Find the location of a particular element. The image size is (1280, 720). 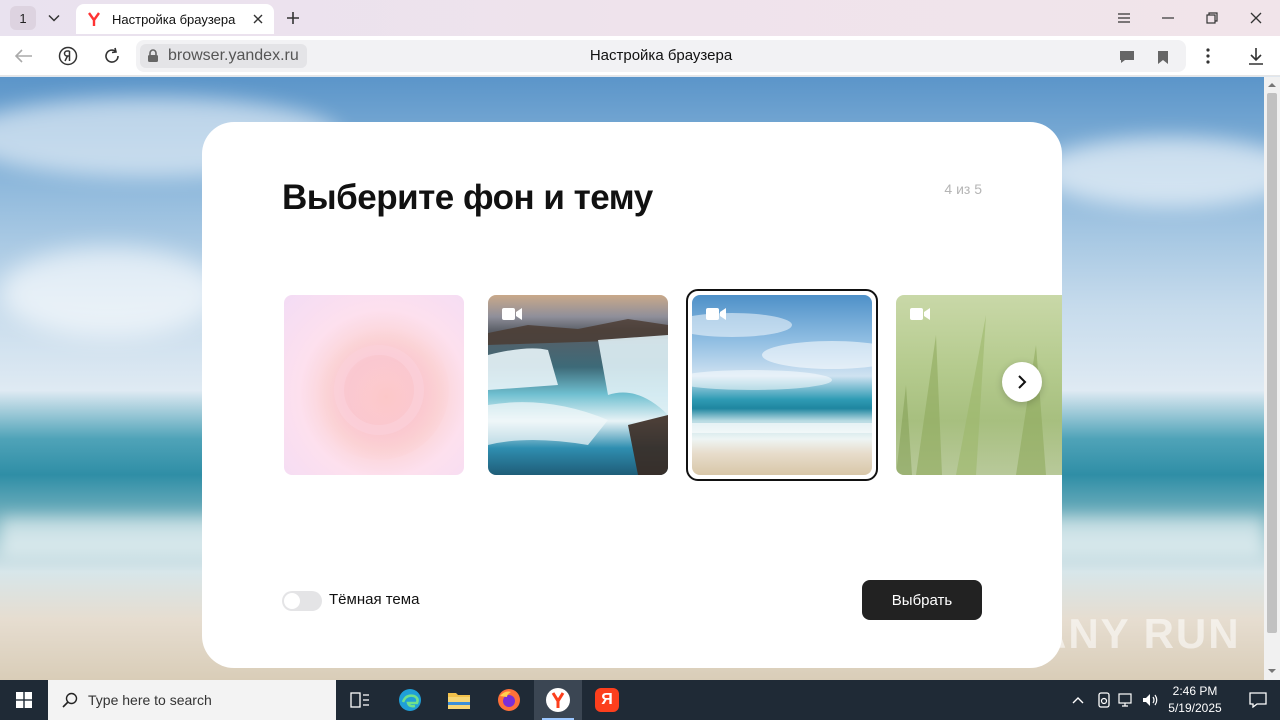

taskbar-search: Type here to search is located at coordinates (192, 700).